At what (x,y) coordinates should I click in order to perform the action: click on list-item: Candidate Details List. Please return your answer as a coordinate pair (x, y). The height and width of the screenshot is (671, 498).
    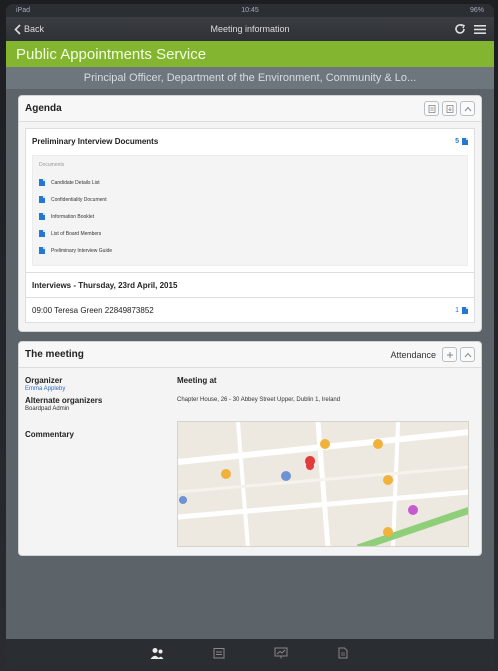
    Looking at the image, I should click on (250, 182).